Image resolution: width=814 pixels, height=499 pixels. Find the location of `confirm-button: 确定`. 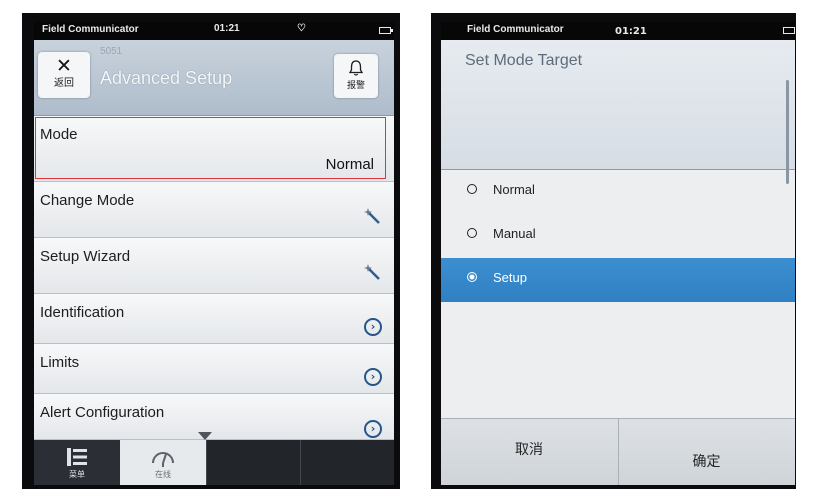

confirm-button: 确定 is located at coordinates (706, 452).